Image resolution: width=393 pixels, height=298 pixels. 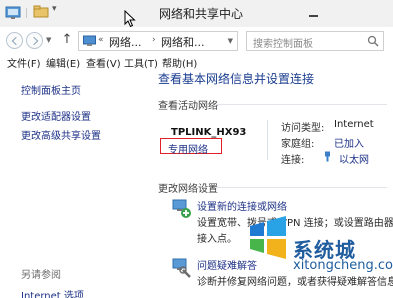 I want to click on breadcrumb-chevron-icon: «, so click(x=101, y=40).